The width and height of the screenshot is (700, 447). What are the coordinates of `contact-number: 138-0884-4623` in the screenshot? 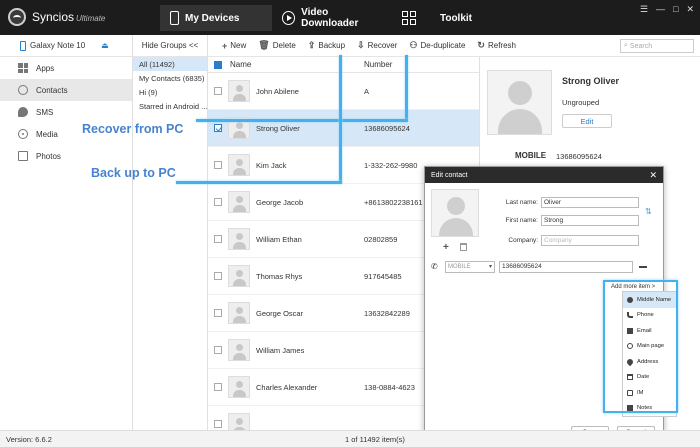 It's located at (389, 387).